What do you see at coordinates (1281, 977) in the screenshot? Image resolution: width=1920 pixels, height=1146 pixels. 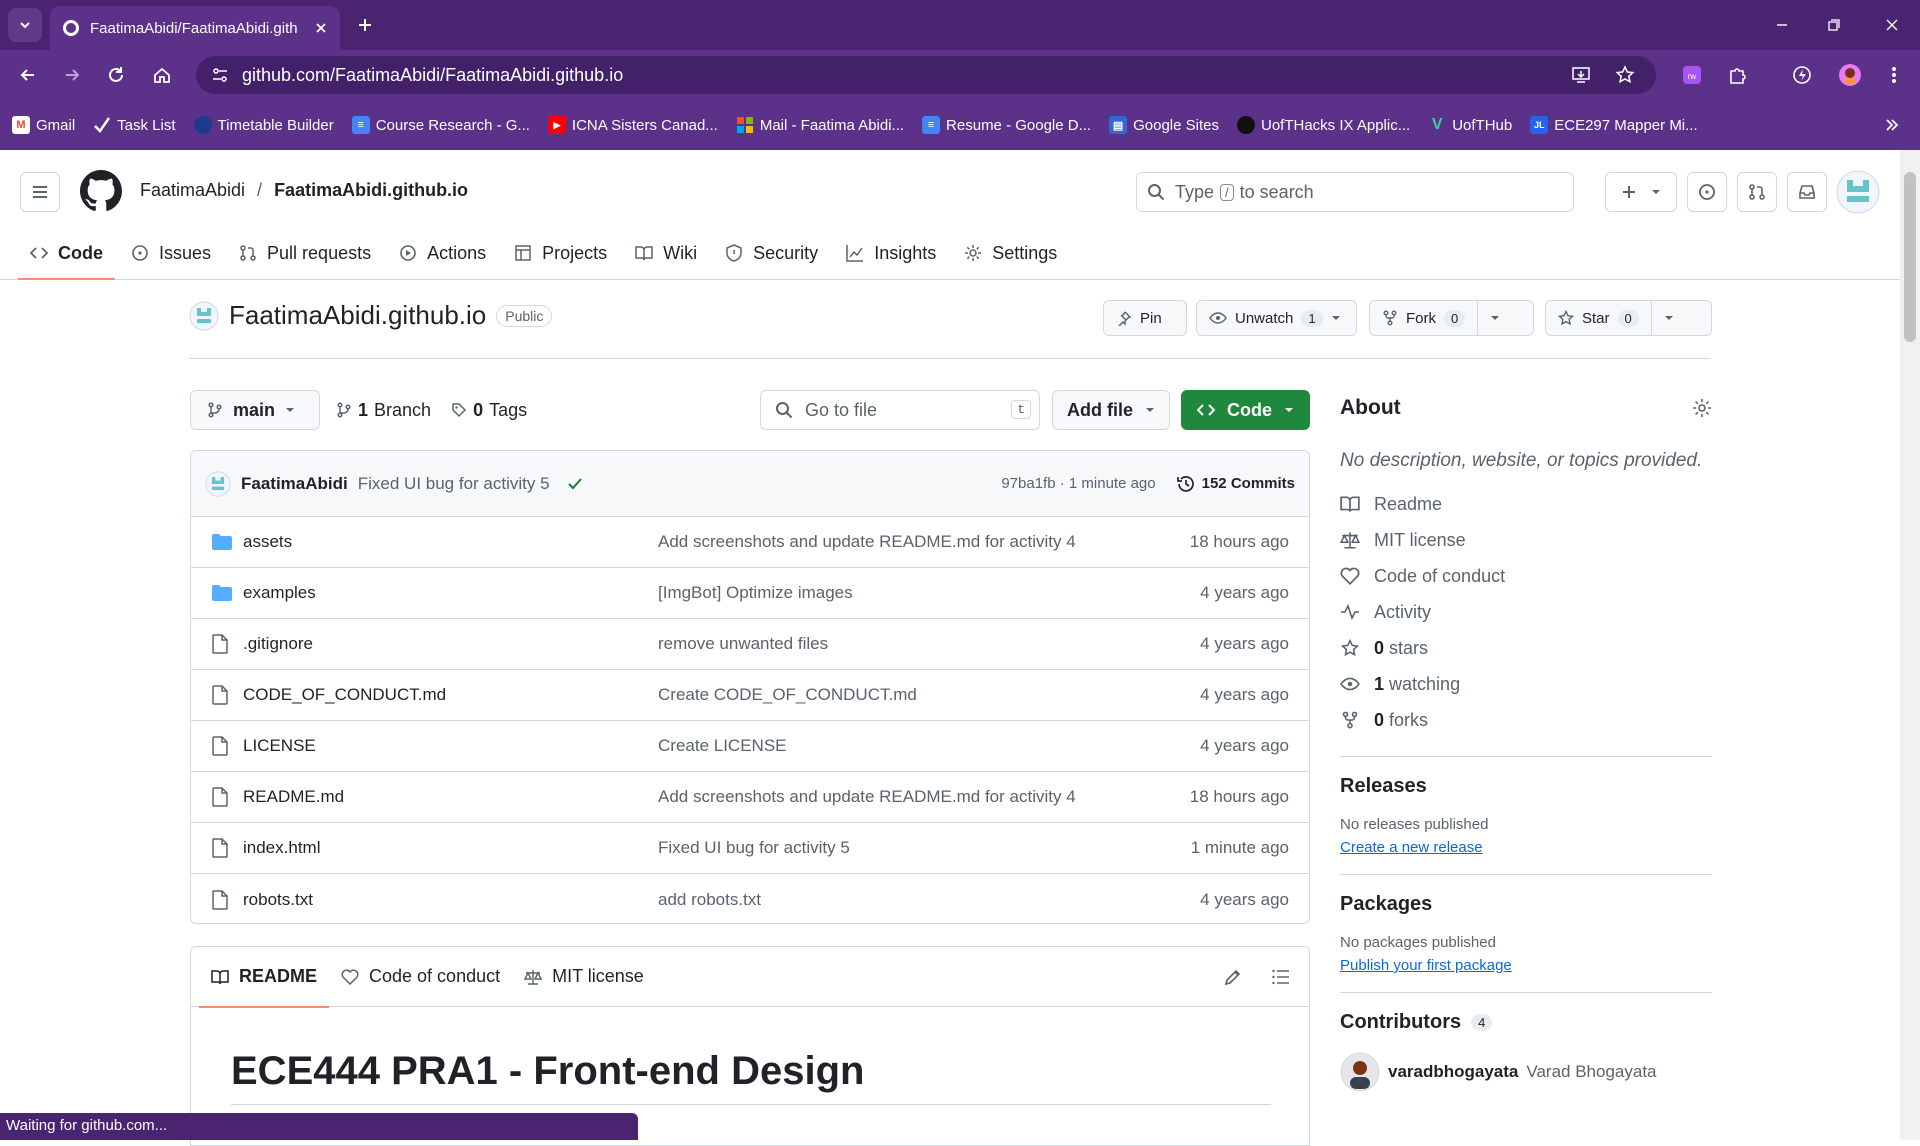 I see `outline-button` at bounding box center [1281, 977].